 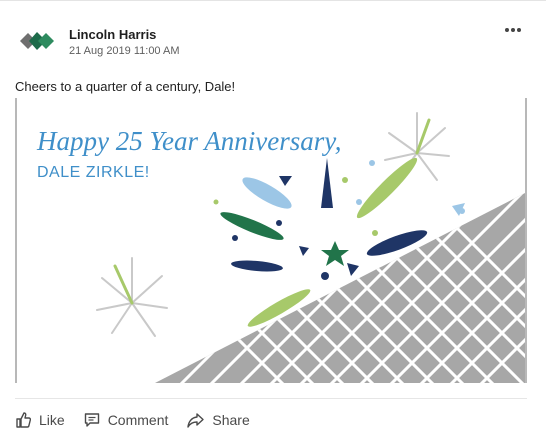 What do you see at coordinates (37, 41) in the screenshot?
I see `company-logo-avatar` at bounding box center [37, 41].